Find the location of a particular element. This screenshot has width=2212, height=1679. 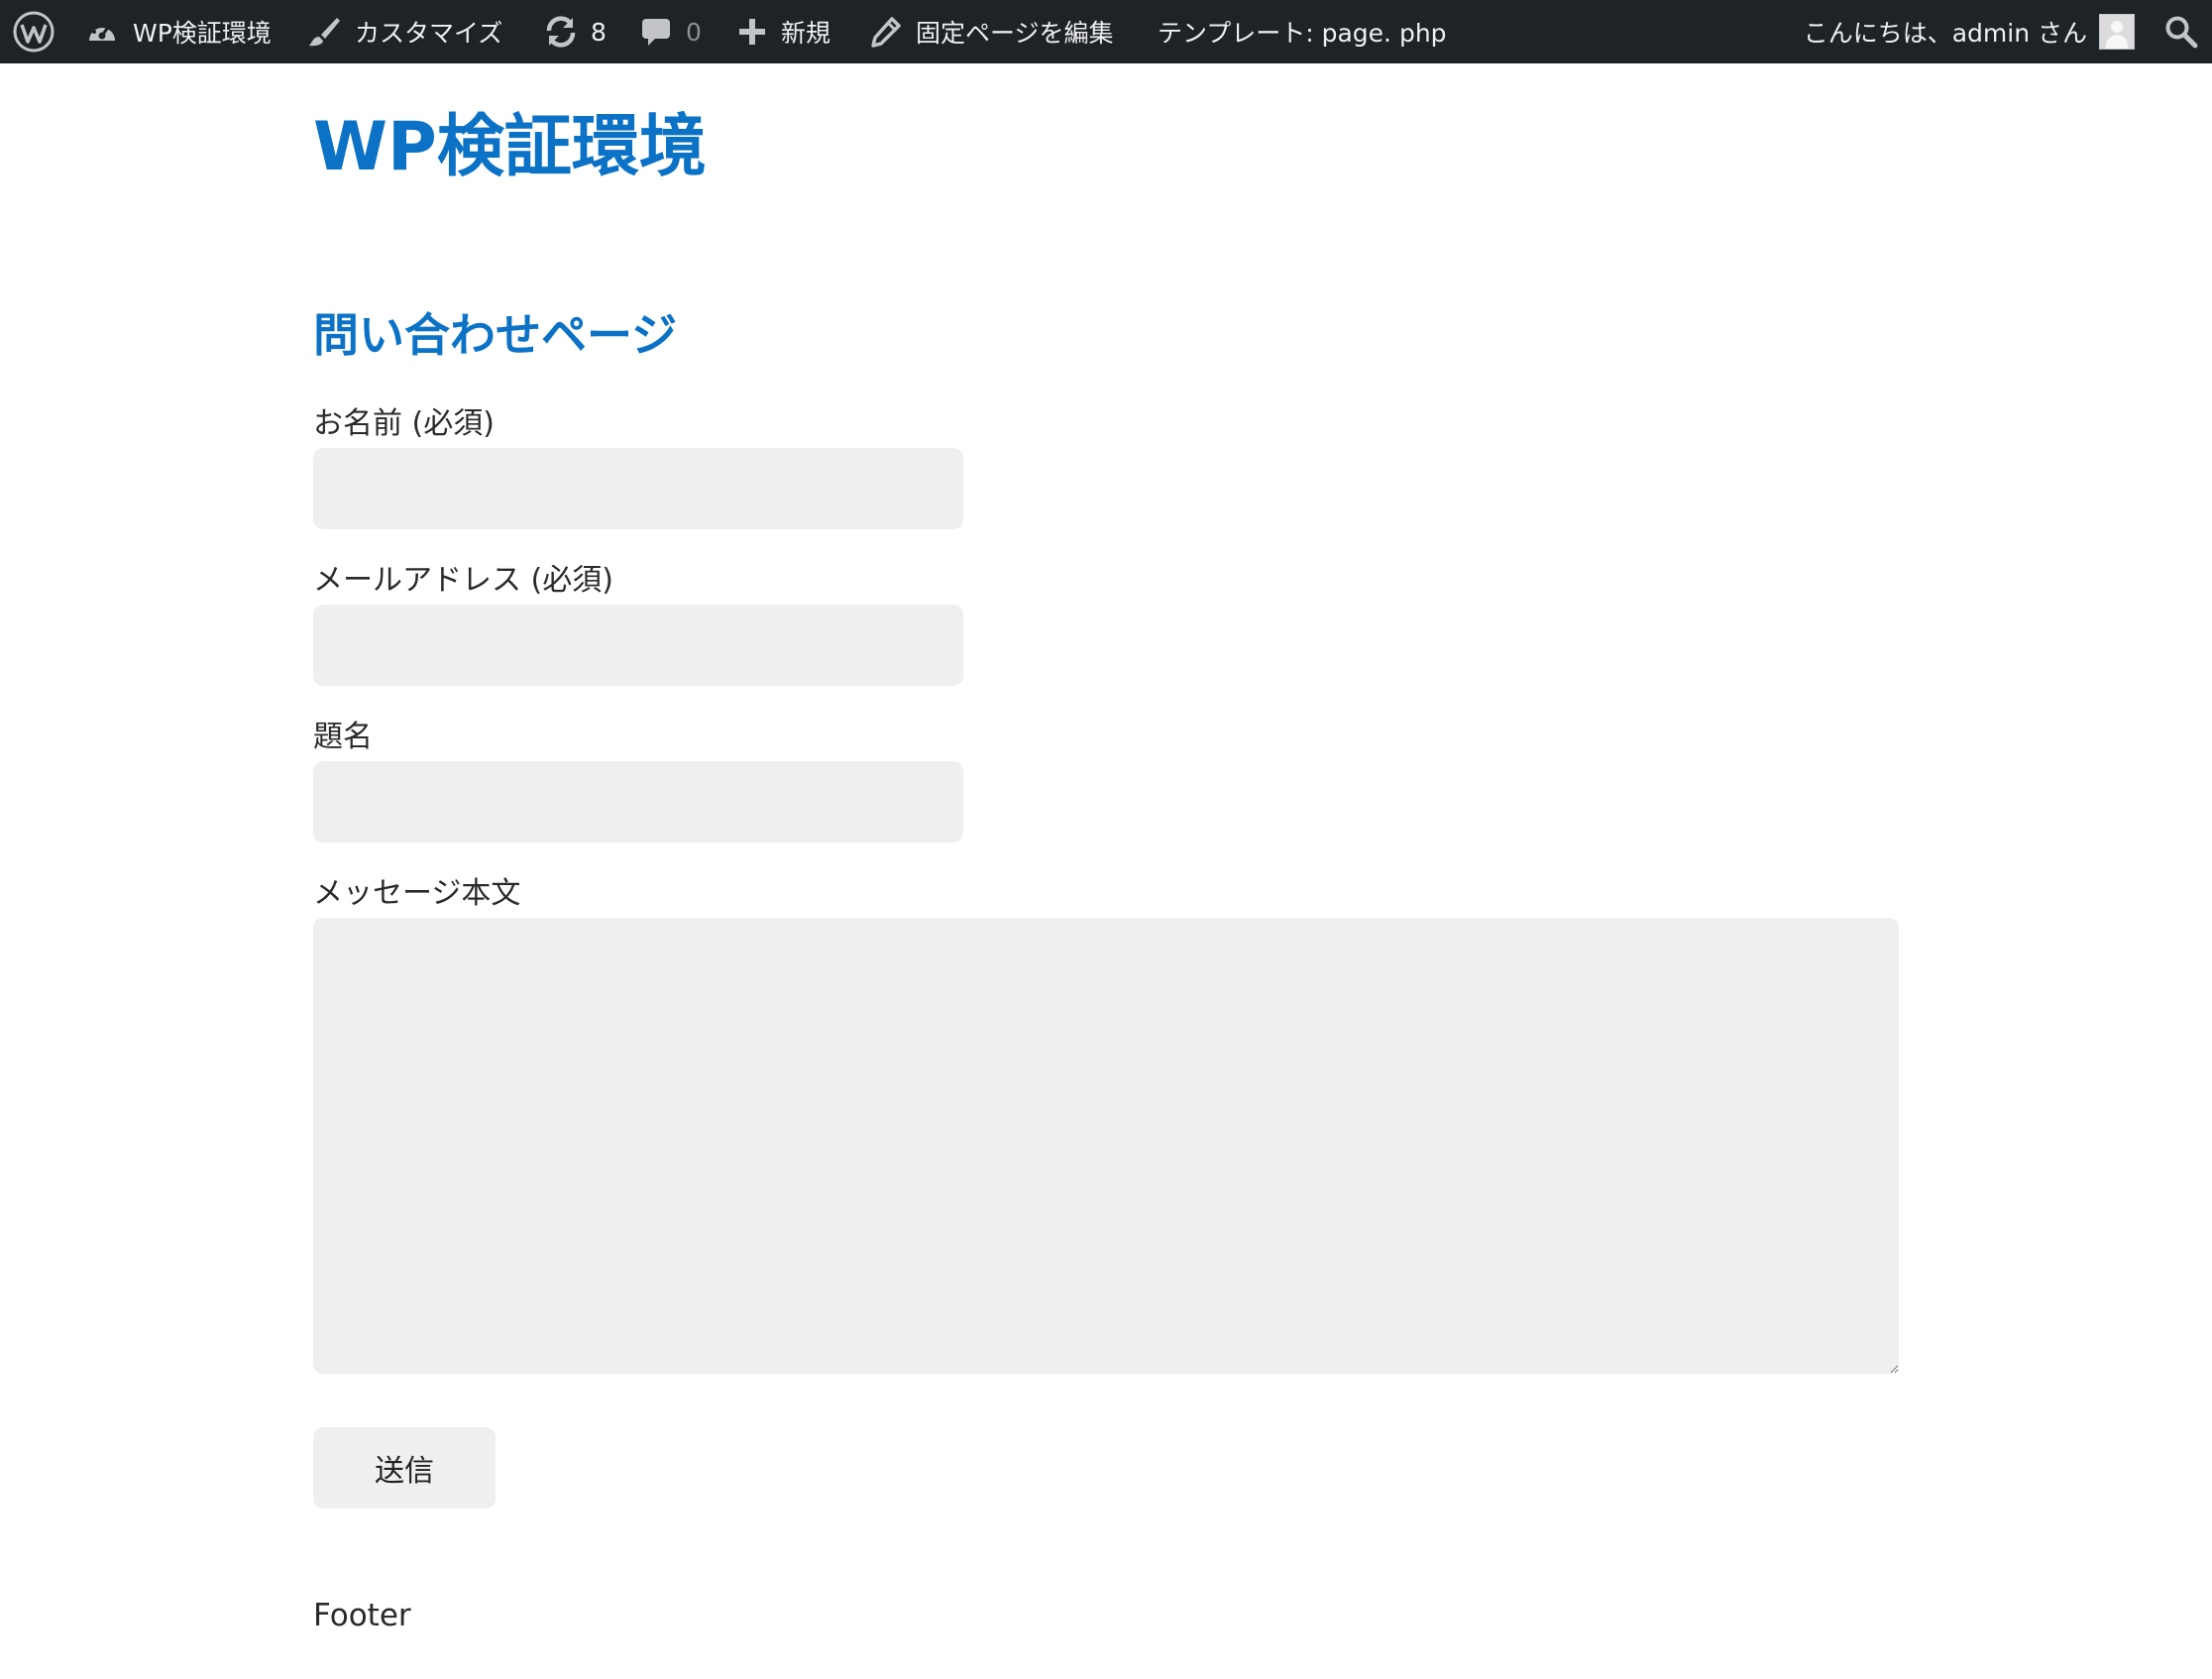

search-icon is located at coordinates (2181, 32).